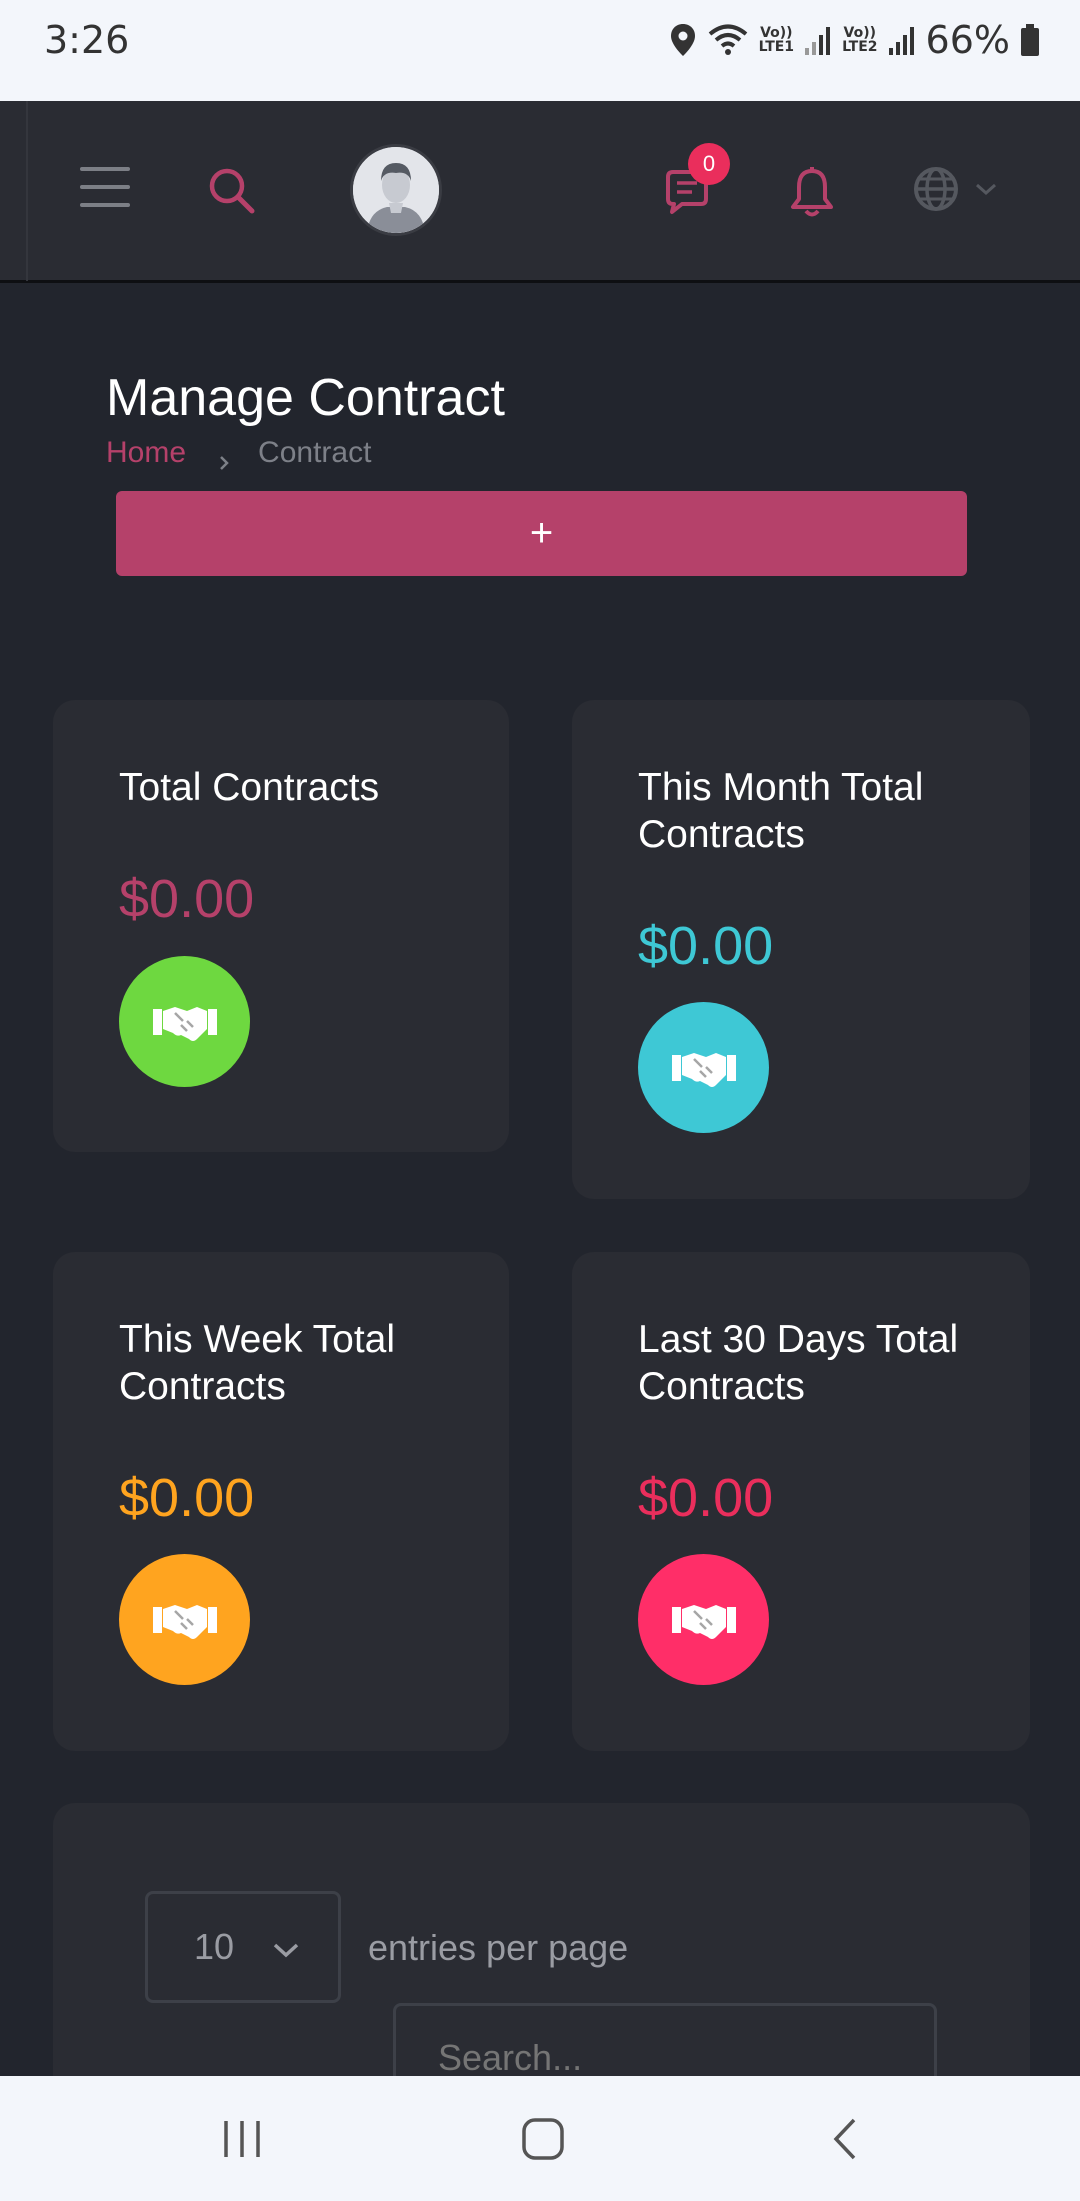  Describe the element at coordinates (541, 533) in the screenshot. I see `add-contract-button: +` at that location.